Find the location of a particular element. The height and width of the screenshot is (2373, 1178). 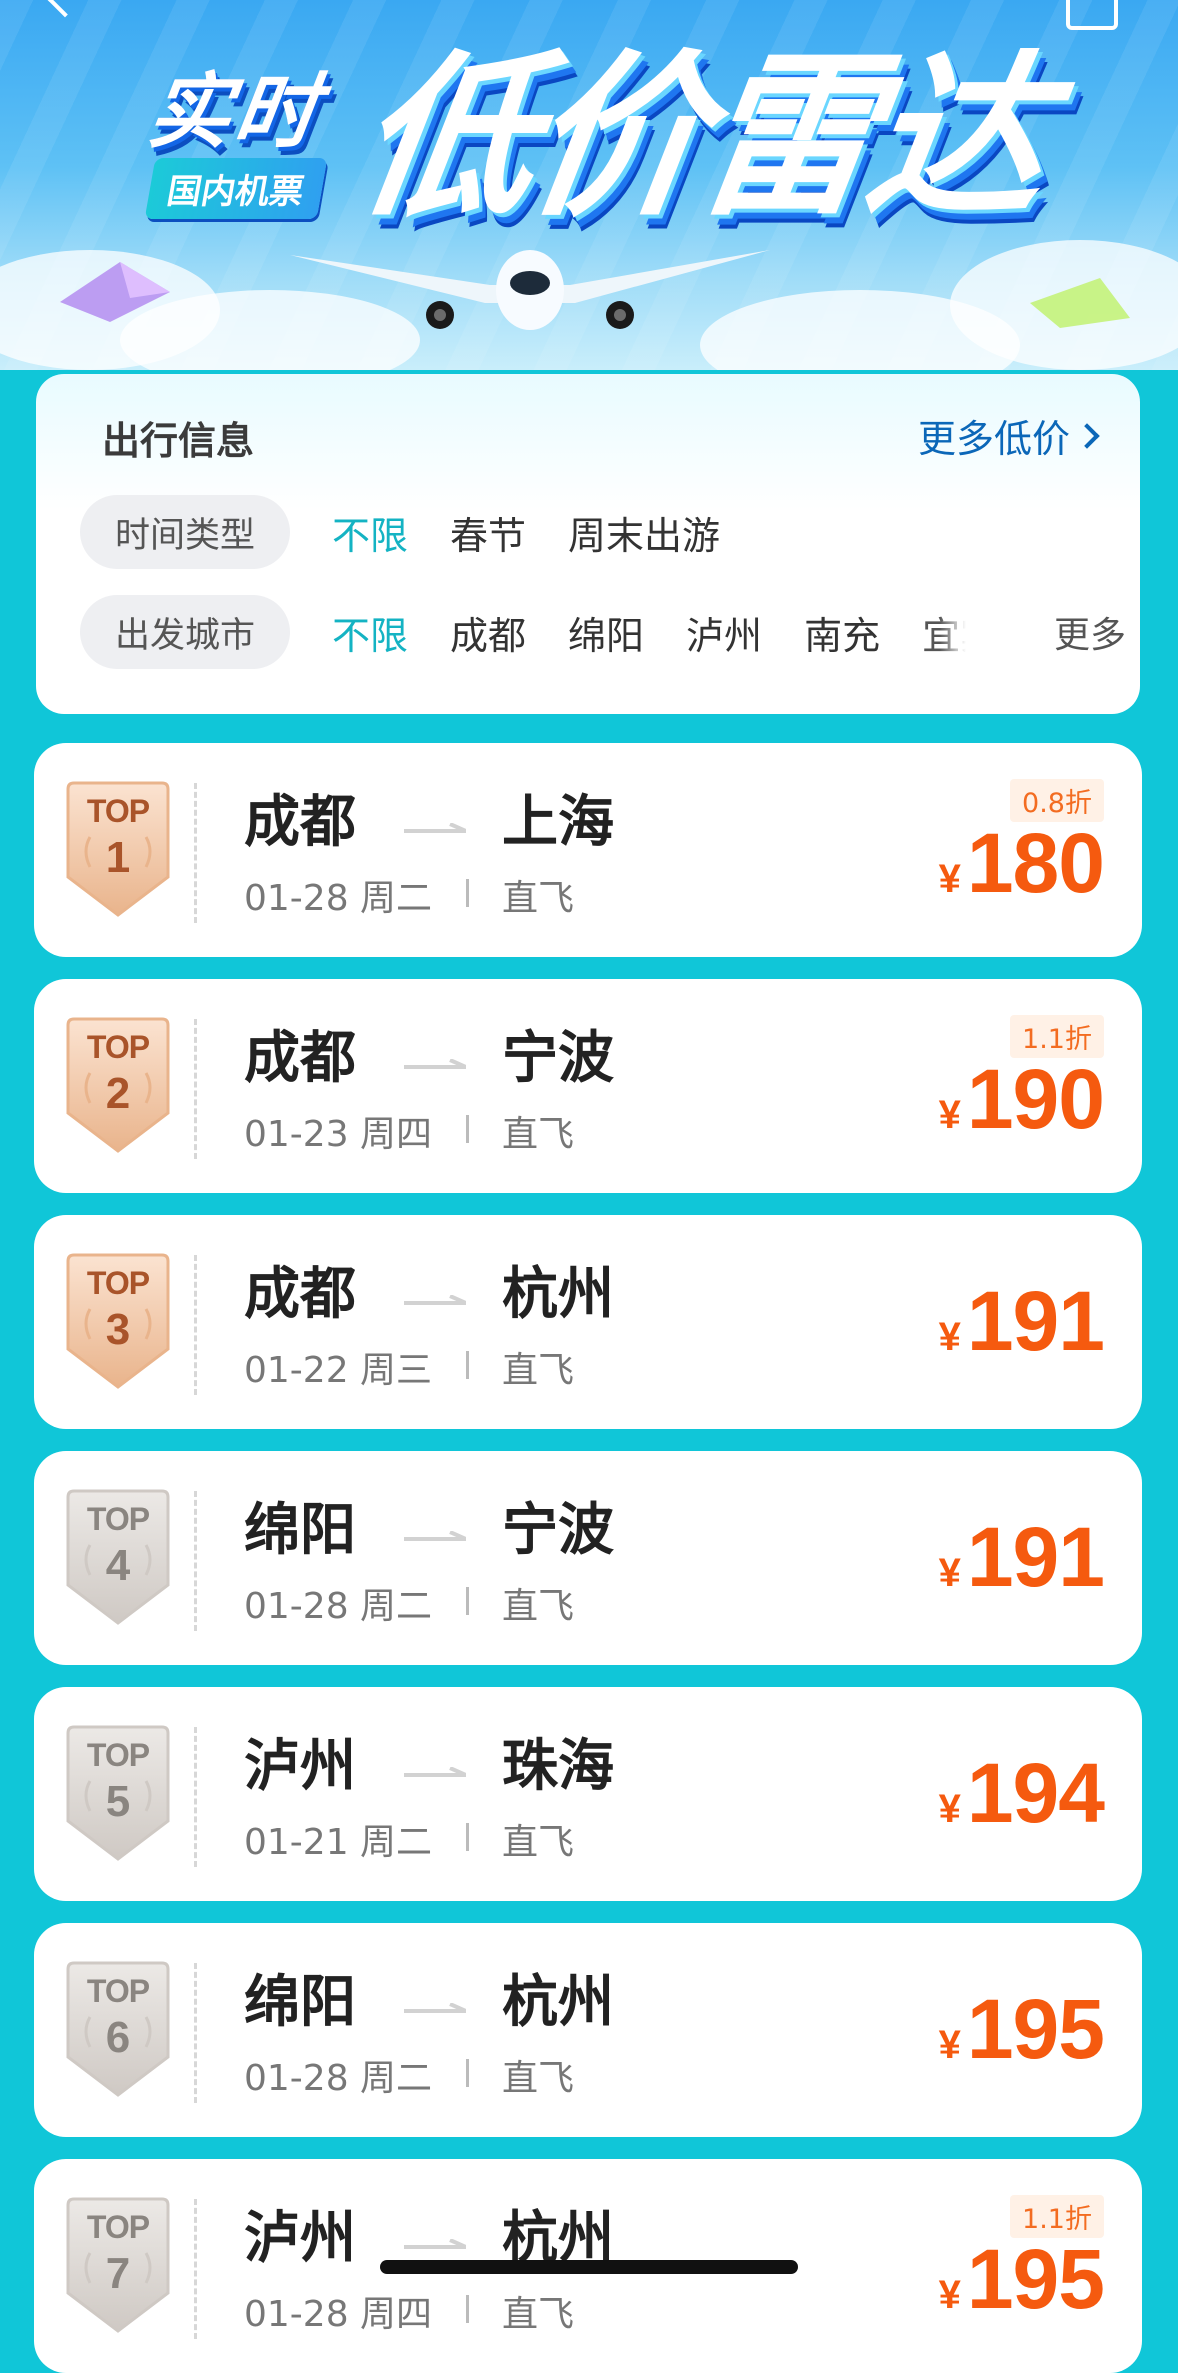

hero-title-big: 低价雷达 is located at coordinates (700, 137).